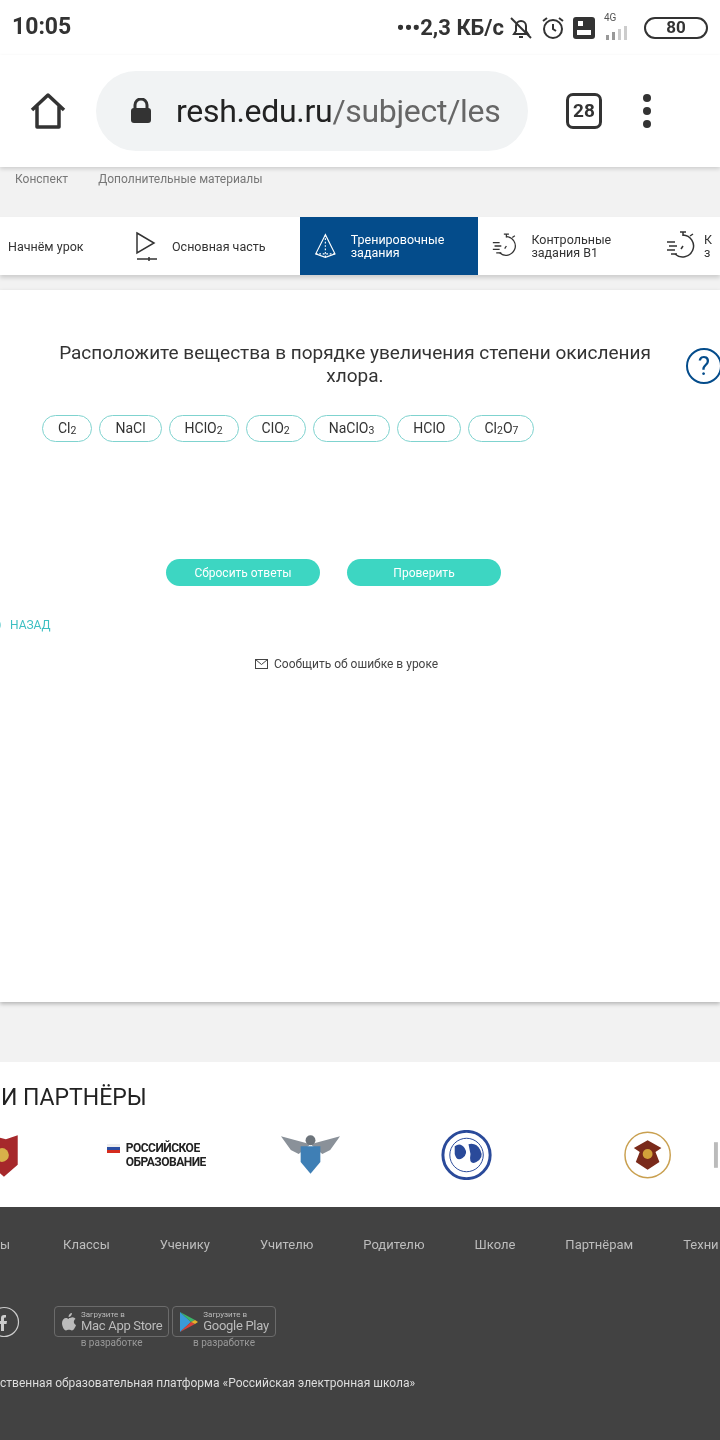 The width and height of the screenshot is (720, 1440). I want to click on help-button: ?, so click(703, 366).